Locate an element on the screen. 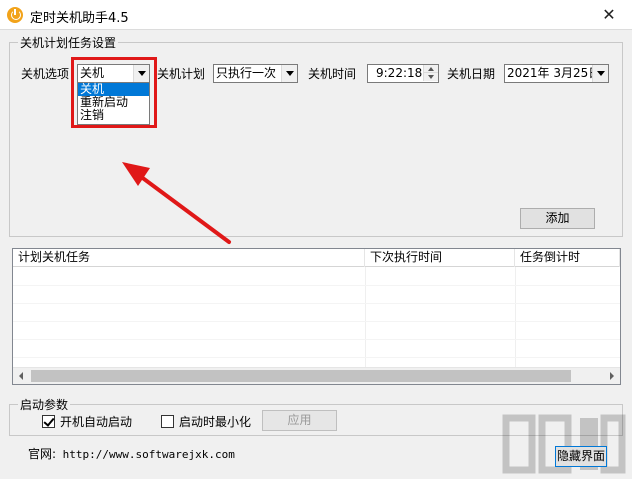 The width and height of the screenshot is (632, 479). autostart-checkbox is located at coordinates (48, 421).